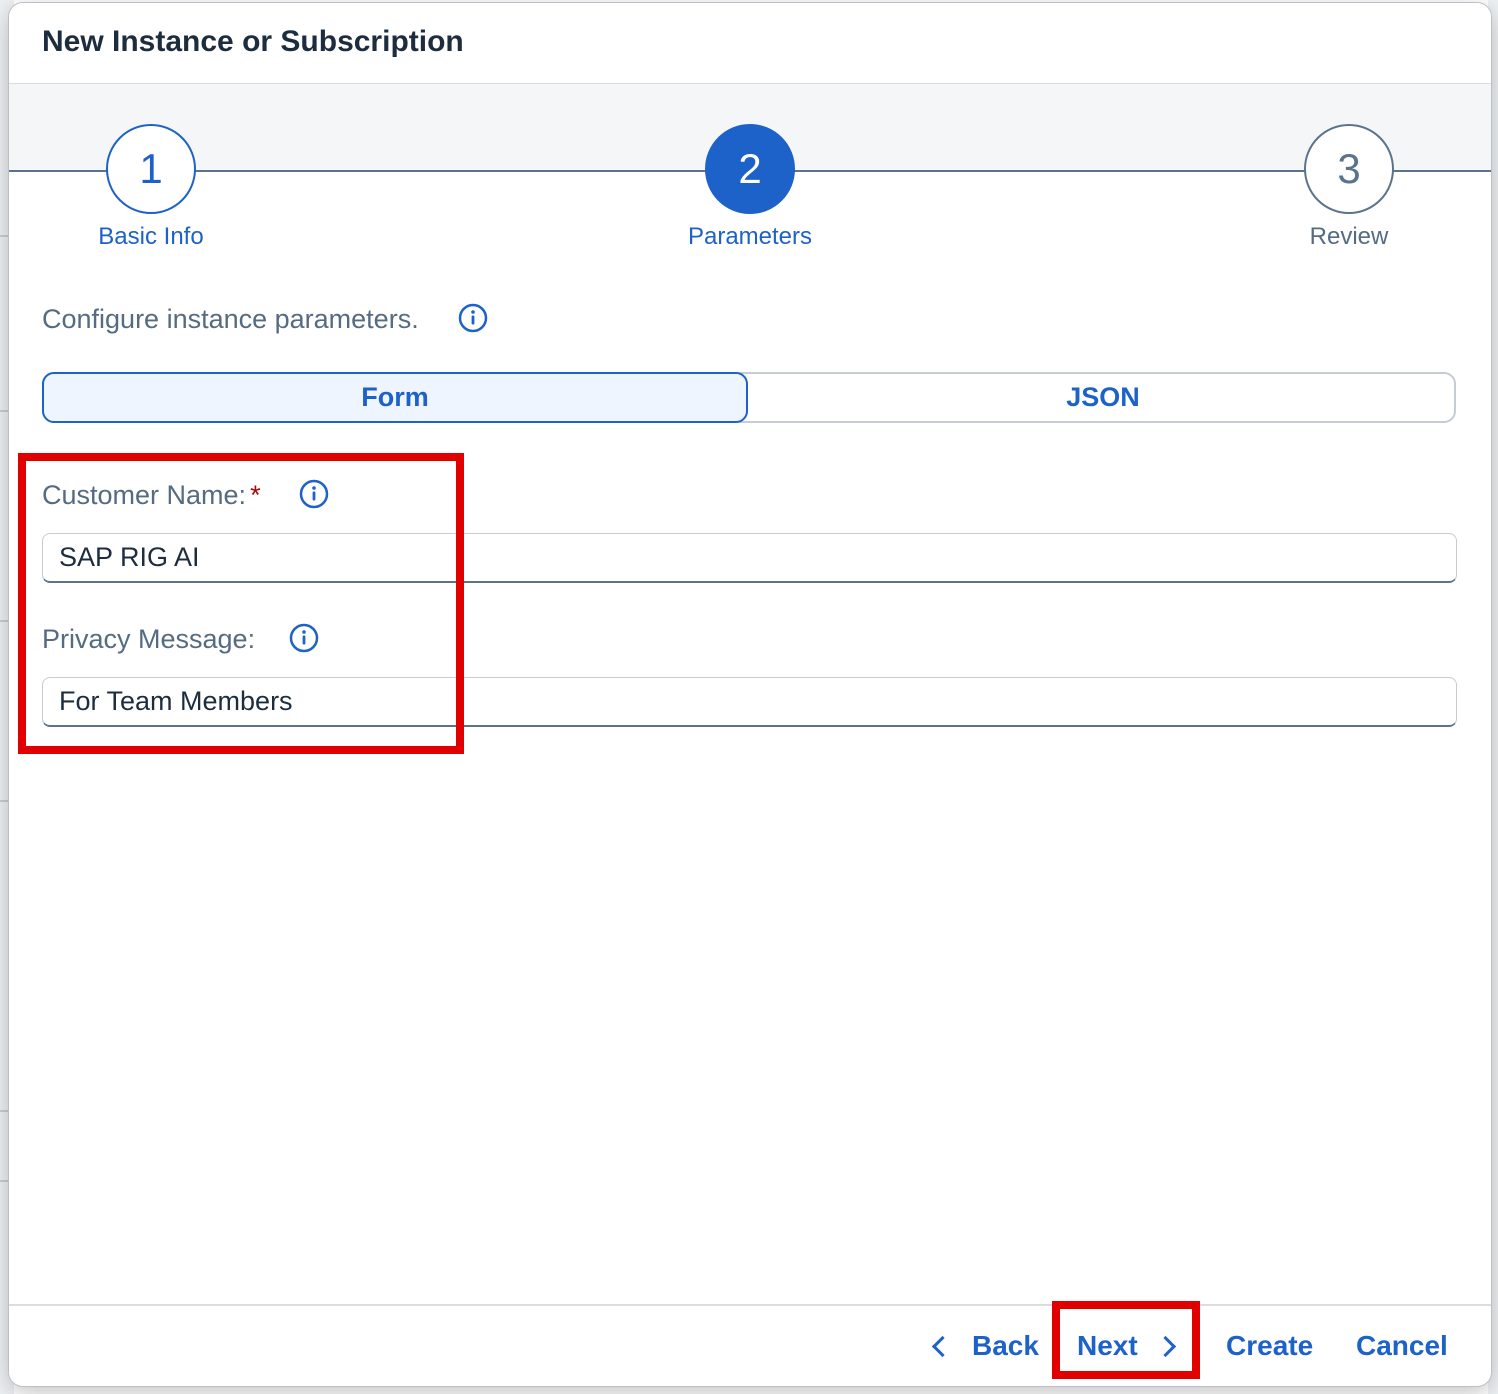 The width and height of the screenshot is (1498, 1394). What do you see at coordinates (1165, 1346) in the screenshot?
I see `chevron-right-icon` at bounding box center [1165, 1346].